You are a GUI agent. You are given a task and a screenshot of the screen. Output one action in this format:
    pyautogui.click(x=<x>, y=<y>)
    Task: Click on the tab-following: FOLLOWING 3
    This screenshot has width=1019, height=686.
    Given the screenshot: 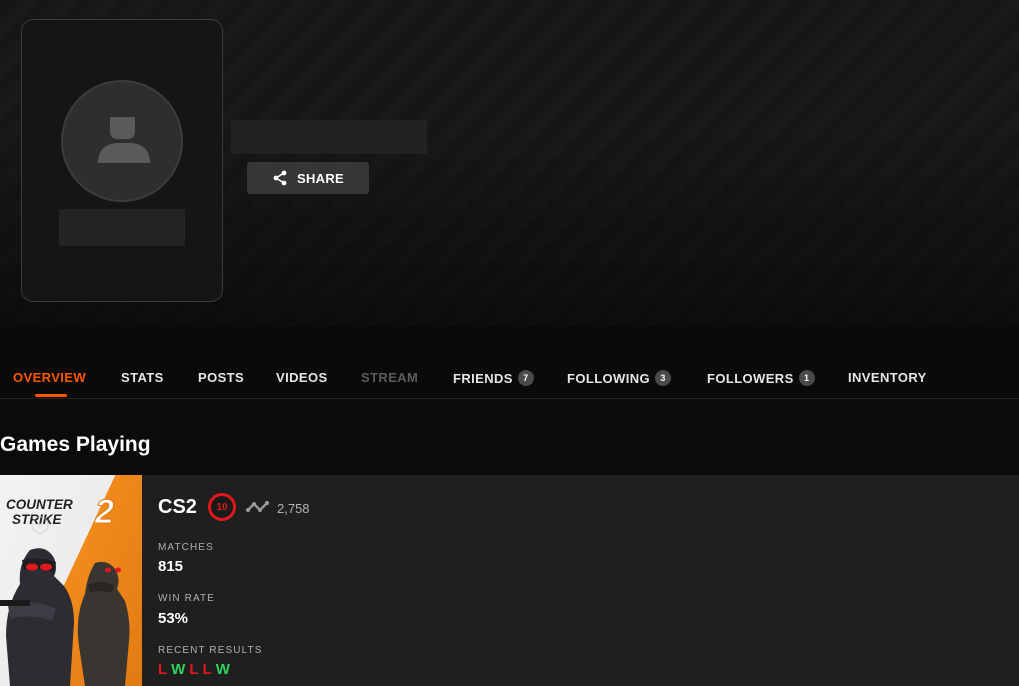 What is the action you would take?
    pyautogui.click(x=619, y=378)
    